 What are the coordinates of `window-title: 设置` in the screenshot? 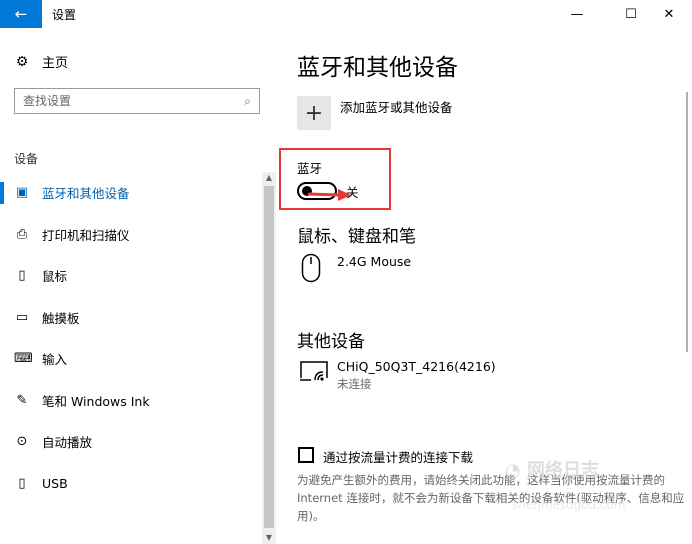 It's located at (64, 15).